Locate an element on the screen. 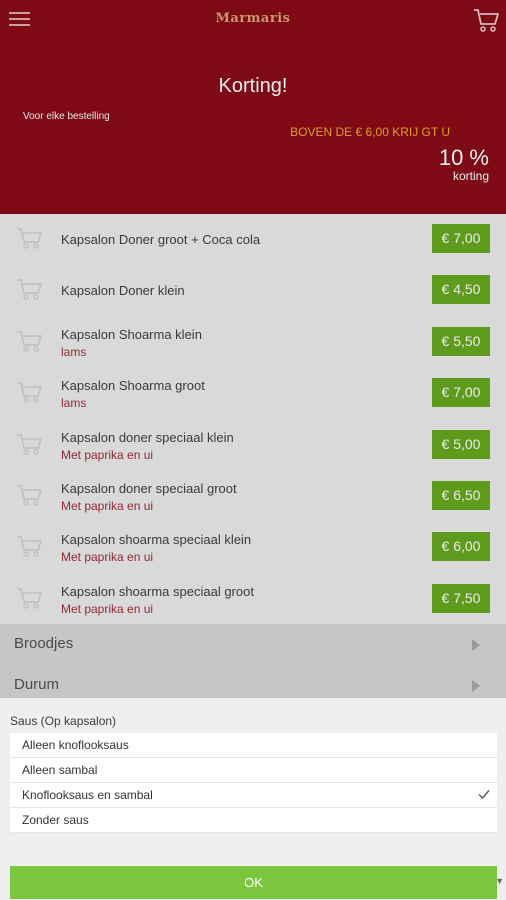 The width and height of the screenshot is (506, 900). chevron-down-icon: ▼ is located at coordinates (499, 881).